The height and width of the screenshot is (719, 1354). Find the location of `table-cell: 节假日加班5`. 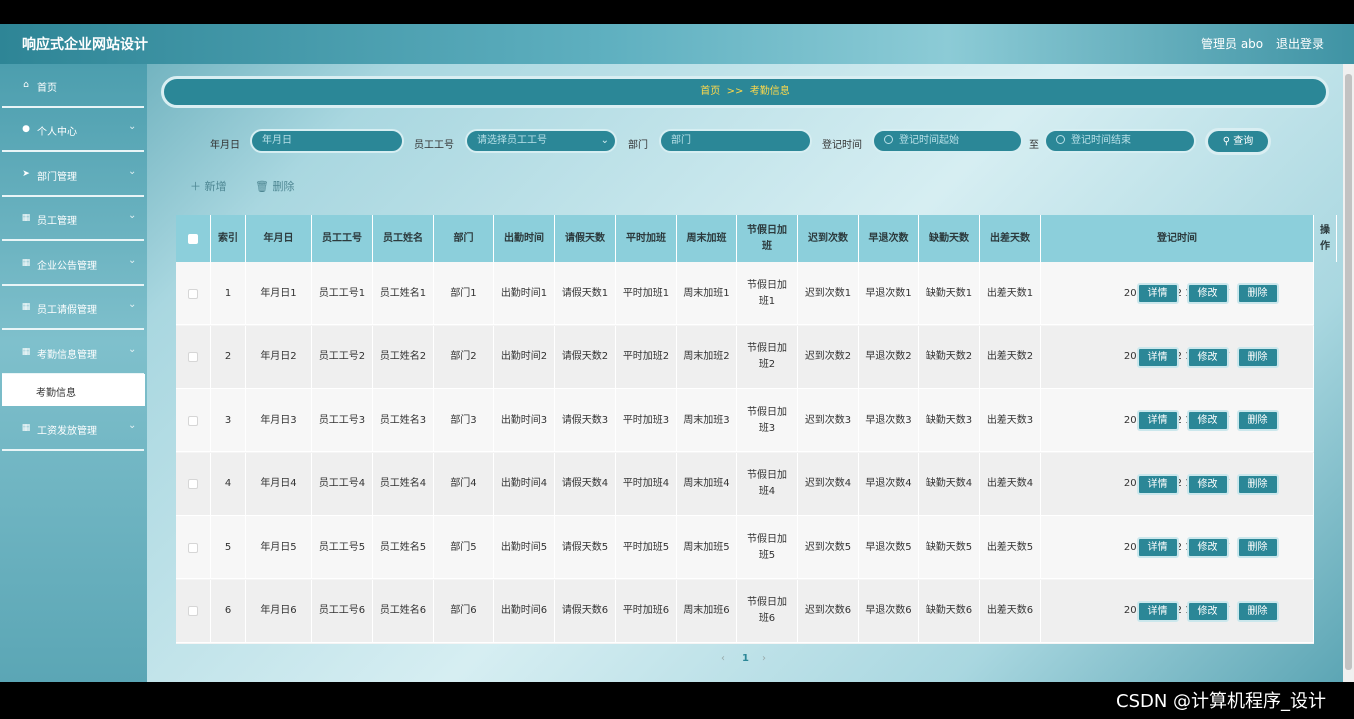

table-cell: 节假日加班5 is located at coordinates (767, 547).